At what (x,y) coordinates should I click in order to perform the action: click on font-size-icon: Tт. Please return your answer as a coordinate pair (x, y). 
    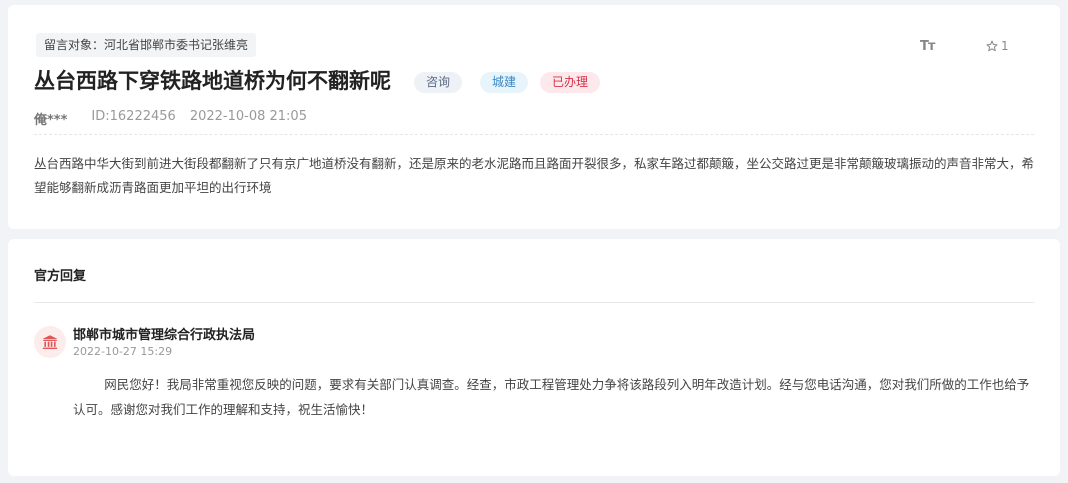
    Looking at the image, I should click on (927, 46).